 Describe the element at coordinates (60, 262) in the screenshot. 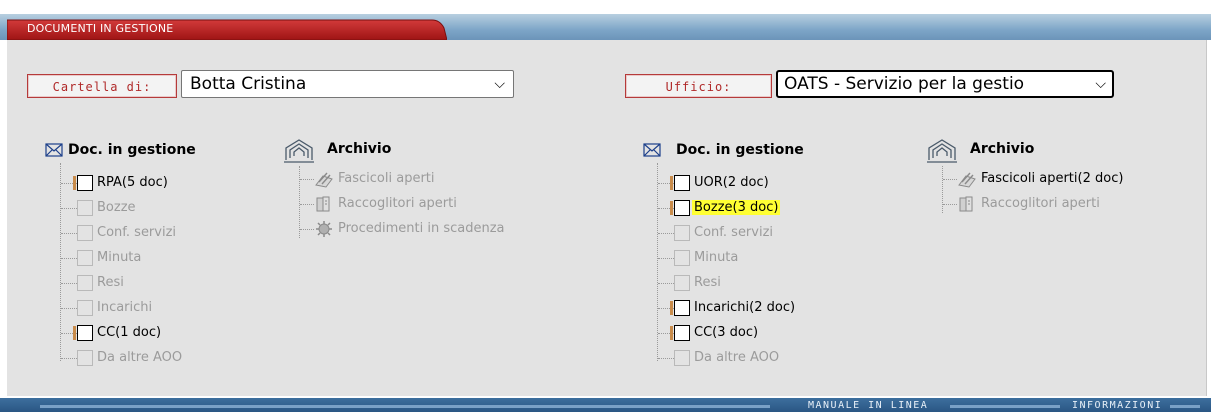

I see `left-doc-tree-line` at that location.